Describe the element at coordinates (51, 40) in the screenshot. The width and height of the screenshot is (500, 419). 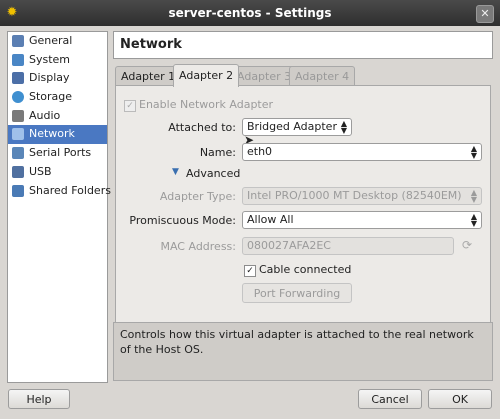
I see `sidebar-item-label: General` at that location.